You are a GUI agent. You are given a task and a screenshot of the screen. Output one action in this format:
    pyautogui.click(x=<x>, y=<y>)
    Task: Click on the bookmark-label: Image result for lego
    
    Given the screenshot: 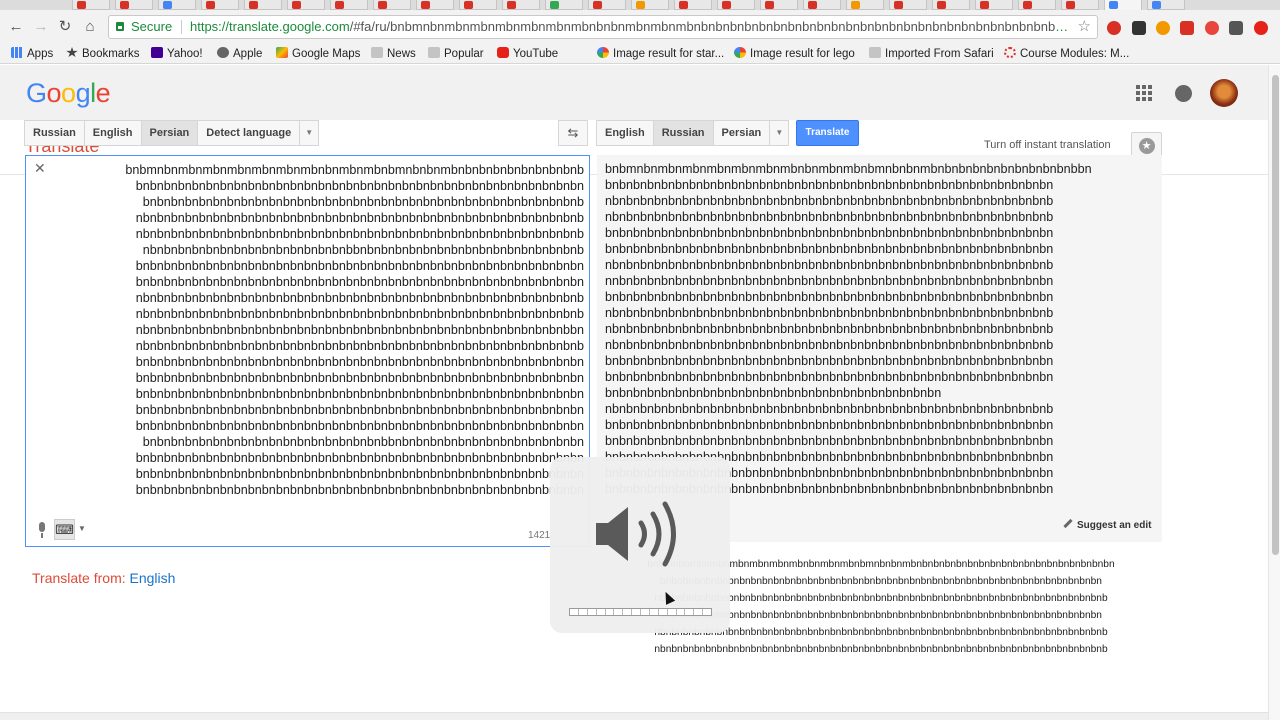 What is the action you would take?
    pyautogui.click(x=802, y=54)
    